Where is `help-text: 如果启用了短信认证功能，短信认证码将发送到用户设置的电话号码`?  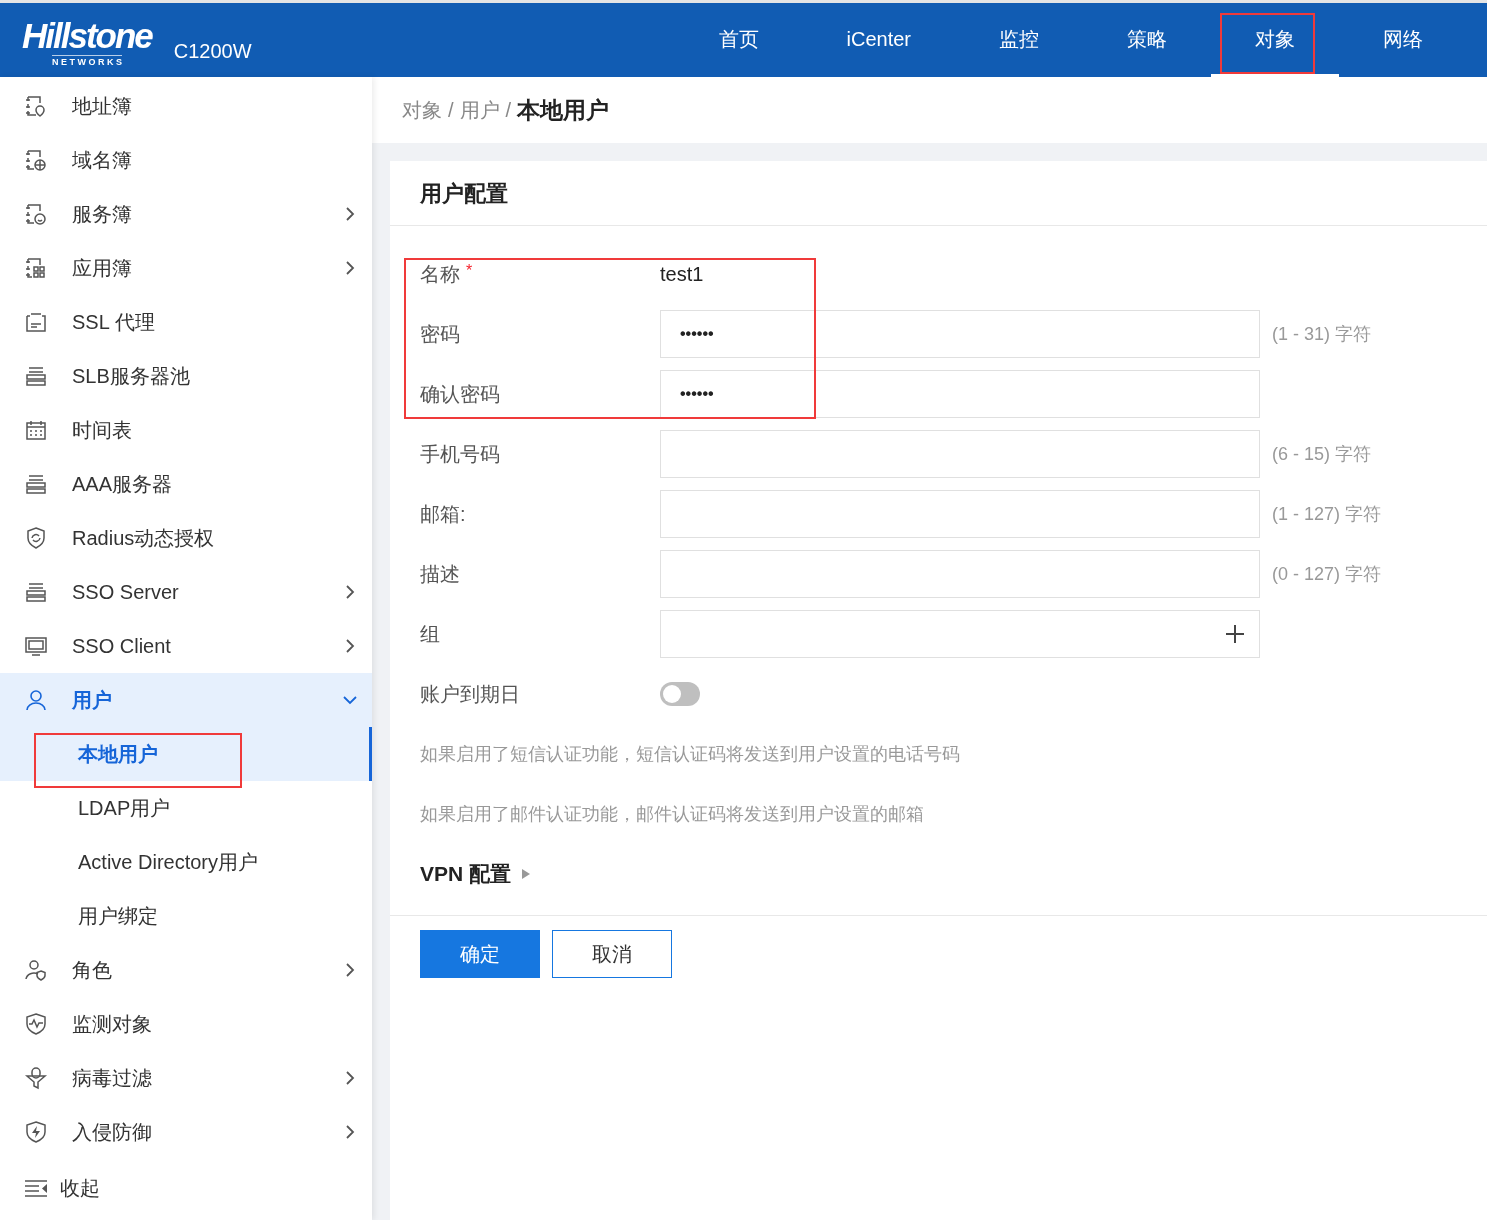
help-text: 如果启用了短信认证功能，短信认证码将发送到用户设置的电话号码 is located at coordinates (690, 754).